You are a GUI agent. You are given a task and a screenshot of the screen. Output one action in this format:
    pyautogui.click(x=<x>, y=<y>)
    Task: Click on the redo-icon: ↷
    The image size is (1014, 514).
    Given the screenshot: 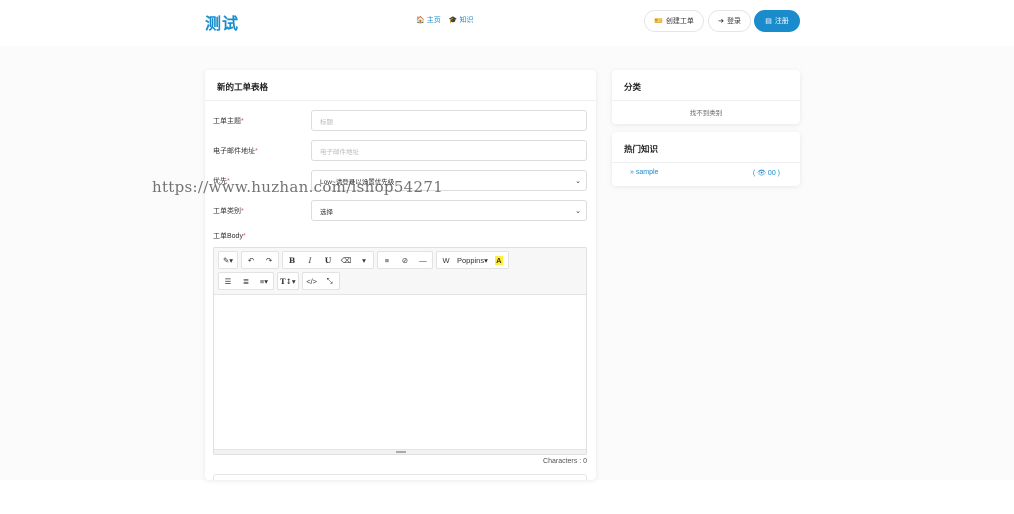 What is the action you would take?
    pyautogui.click(x=269, y=260)
    